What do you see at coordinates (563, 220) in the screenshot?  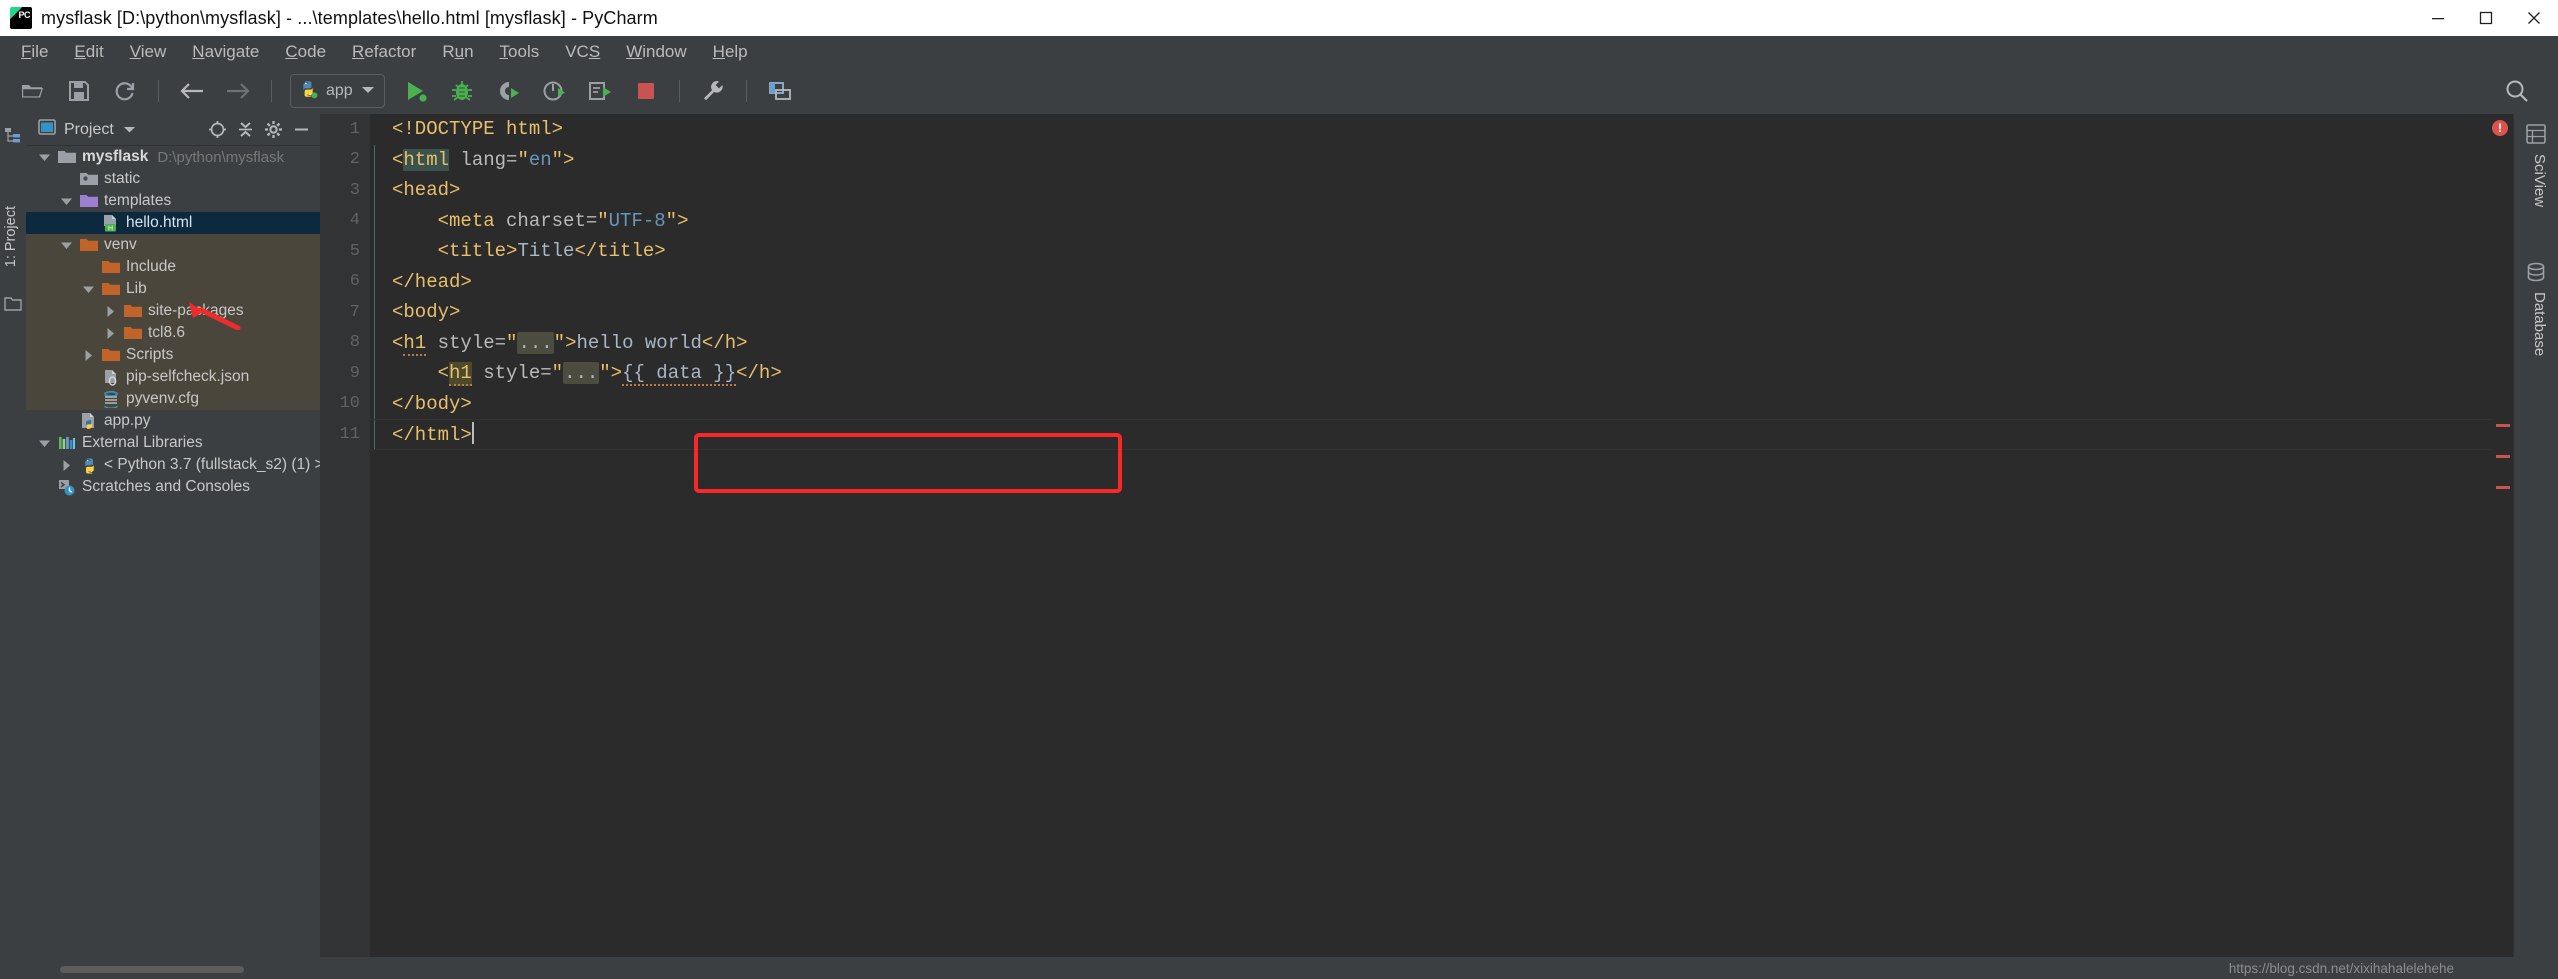 I see `code-text: <meta charset="UTF-8">` at bounding box center [563, 220].